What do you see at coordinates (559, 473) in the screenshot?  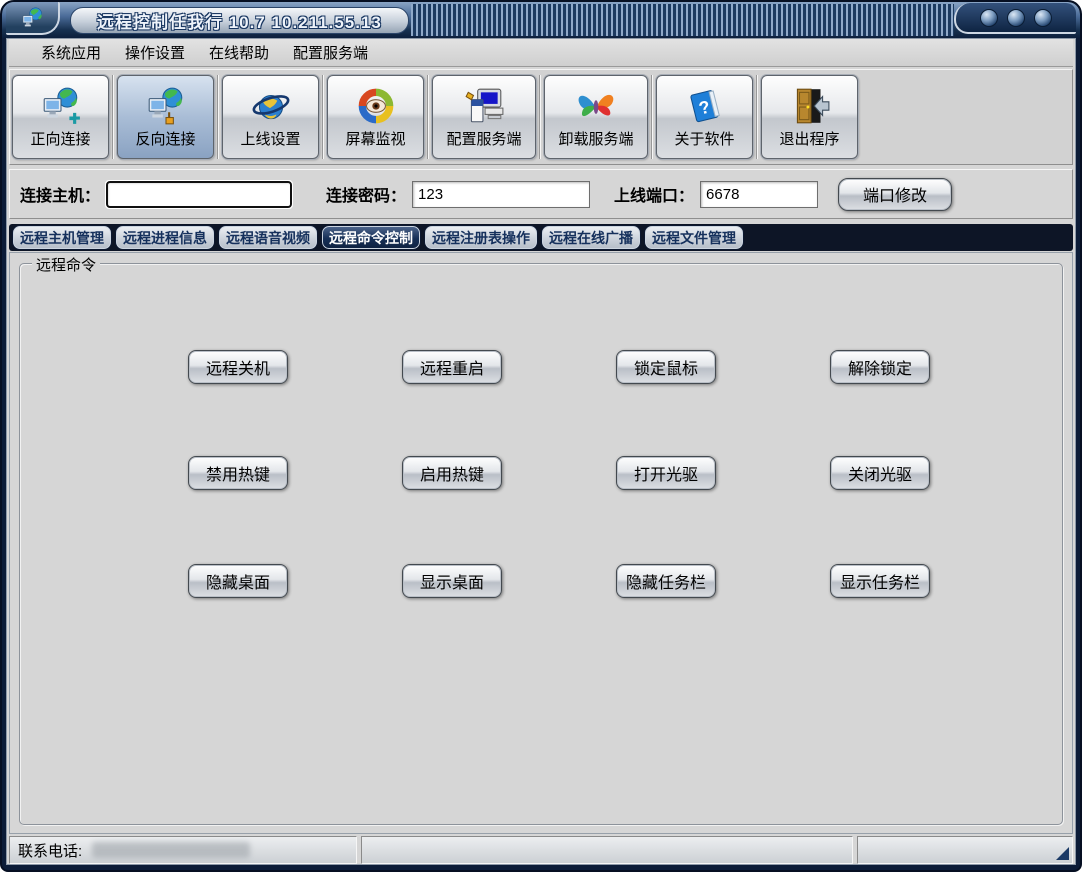 I see `command-row: 禁用热键 启用热键 打开光驱 关闭光驱` at bounding box center [559, 473].